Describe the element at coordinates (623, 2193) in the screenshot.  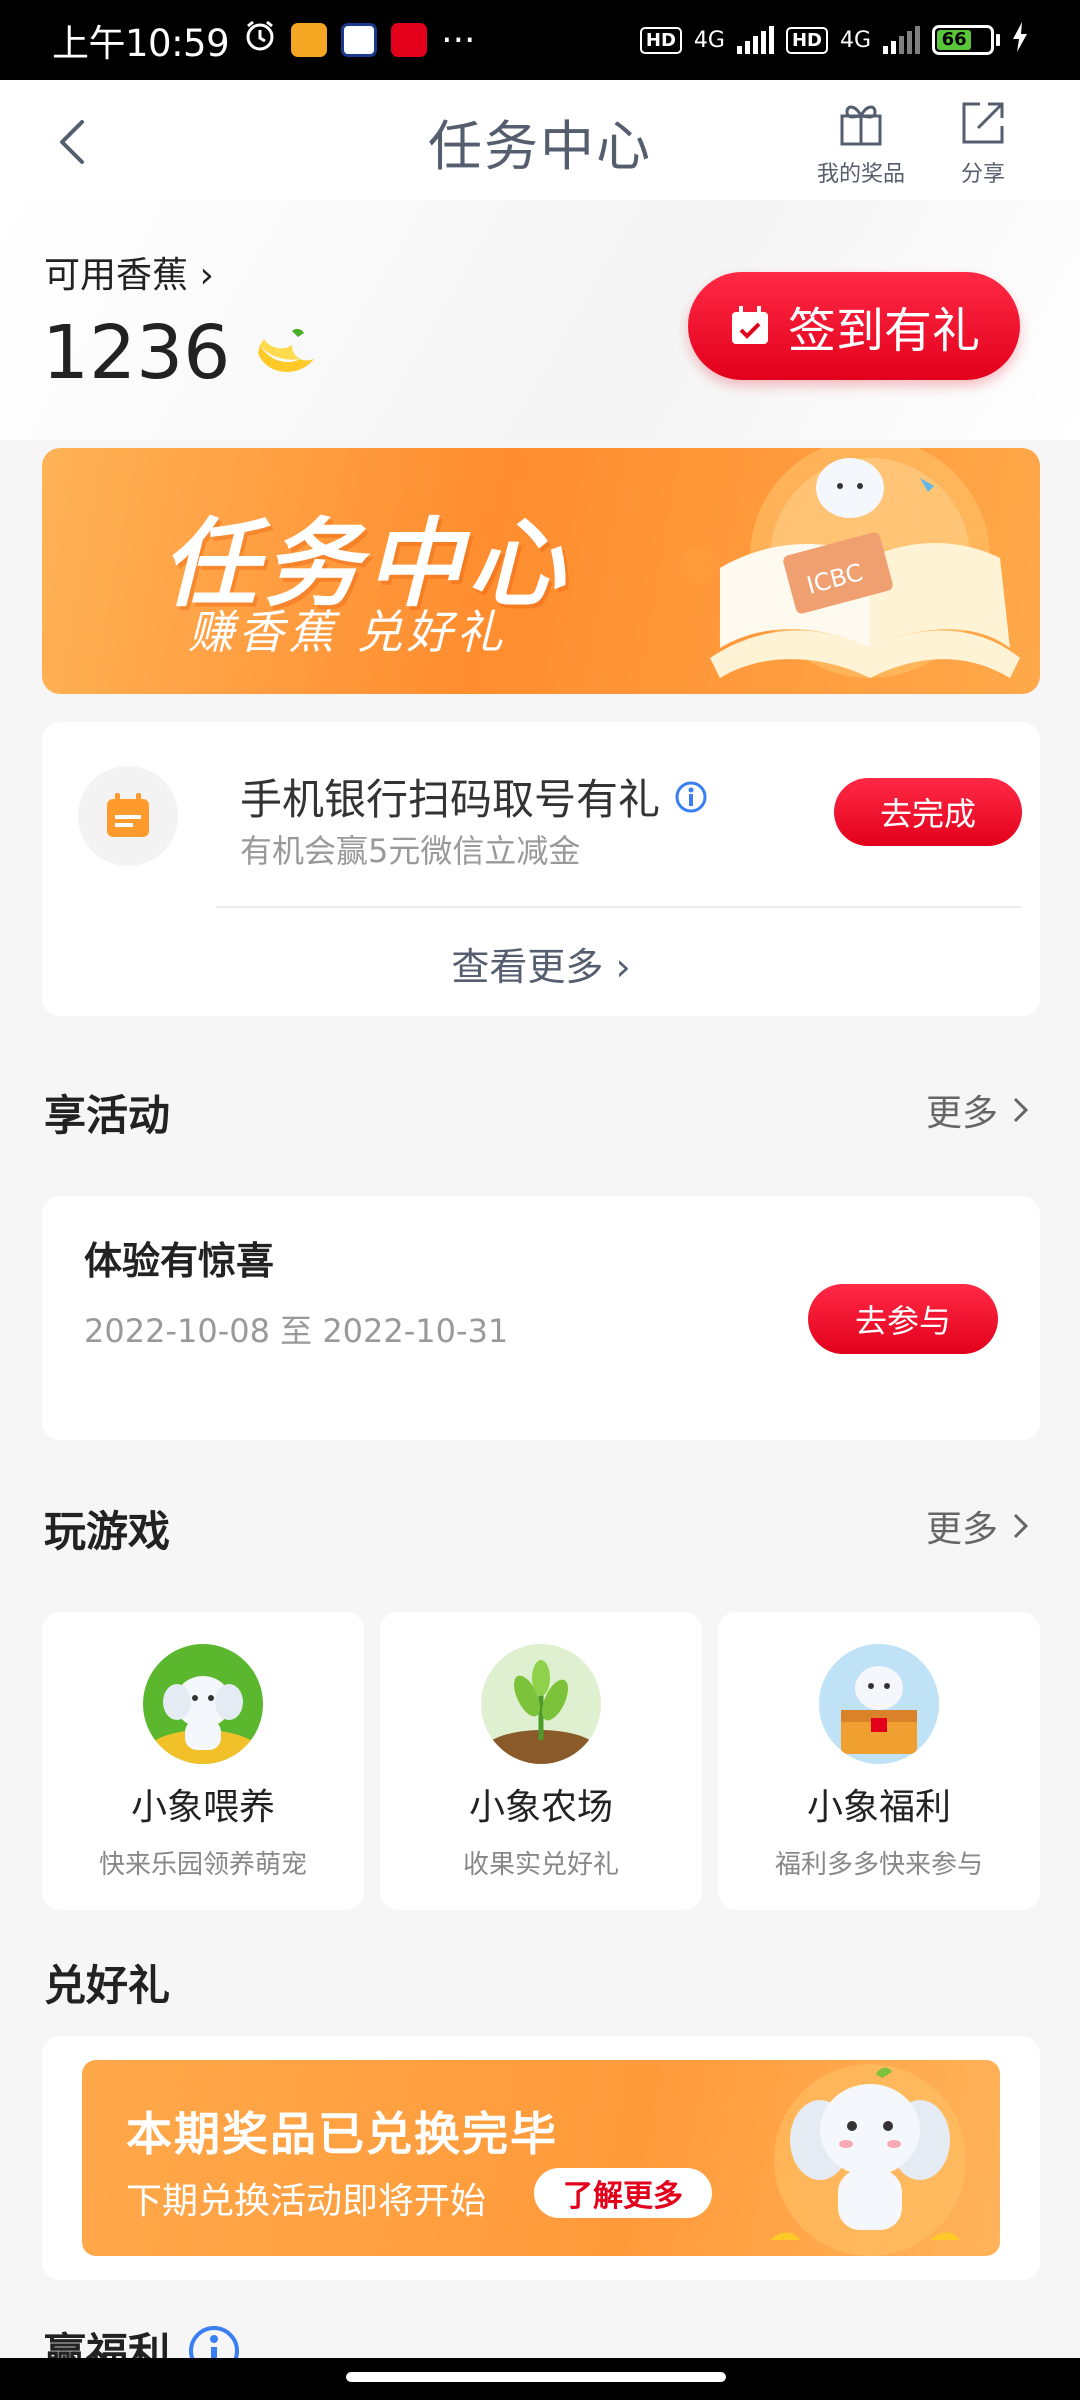
I see `learn-more-button: 了解更多` at that location.